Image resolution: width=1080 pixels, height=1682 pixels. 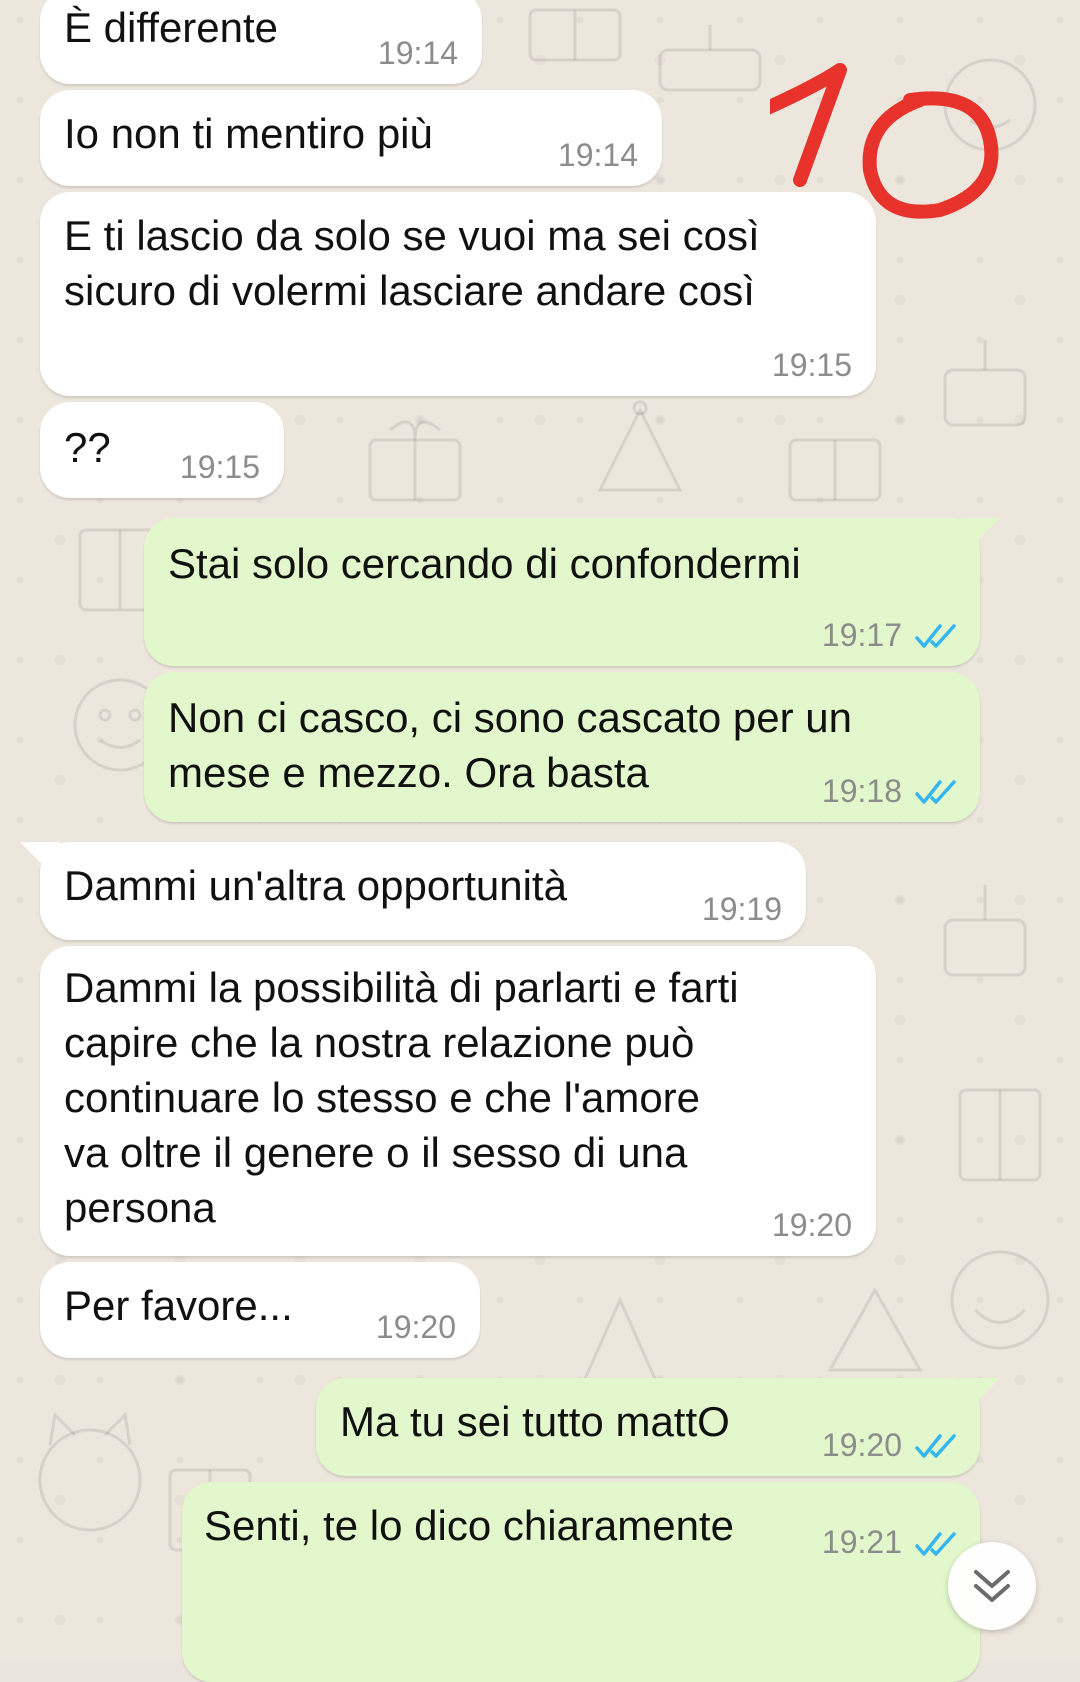 I want to click on message-time: 19:21, so click(x=861, y=1542).